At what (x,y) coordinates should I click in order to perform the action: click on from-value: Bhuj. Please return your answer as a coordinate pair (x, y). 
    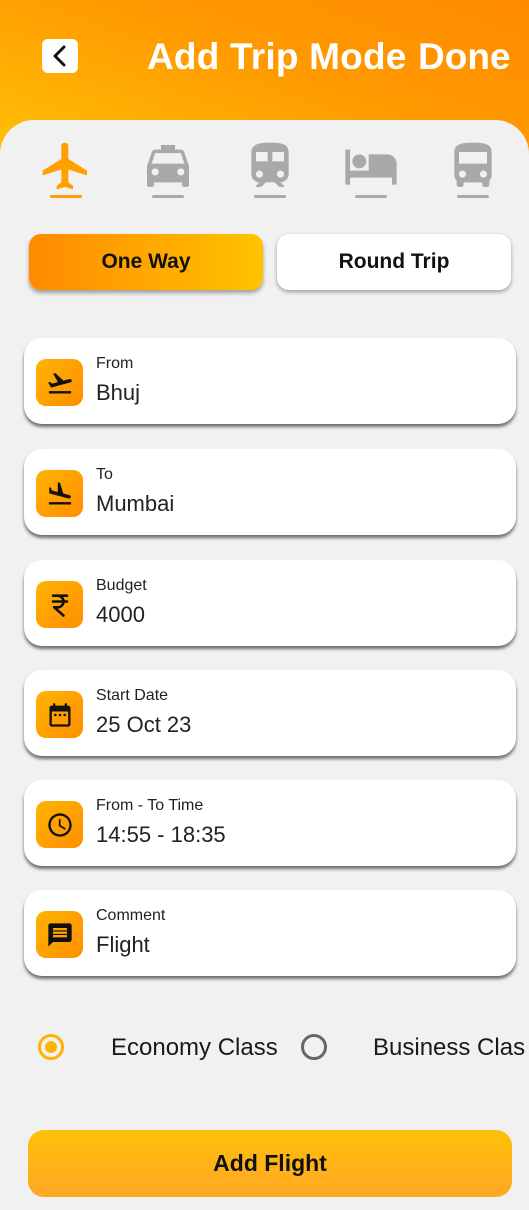
    Looking at the image, I should click on (118, 392).